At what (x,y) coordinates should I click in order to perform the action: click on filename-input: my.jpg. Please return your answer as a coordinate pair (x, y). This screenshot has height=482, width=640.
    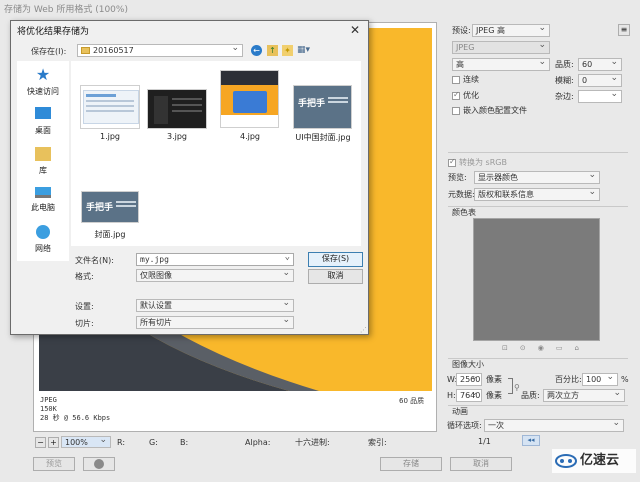
    Looking at the image, I should click on (215, 259).